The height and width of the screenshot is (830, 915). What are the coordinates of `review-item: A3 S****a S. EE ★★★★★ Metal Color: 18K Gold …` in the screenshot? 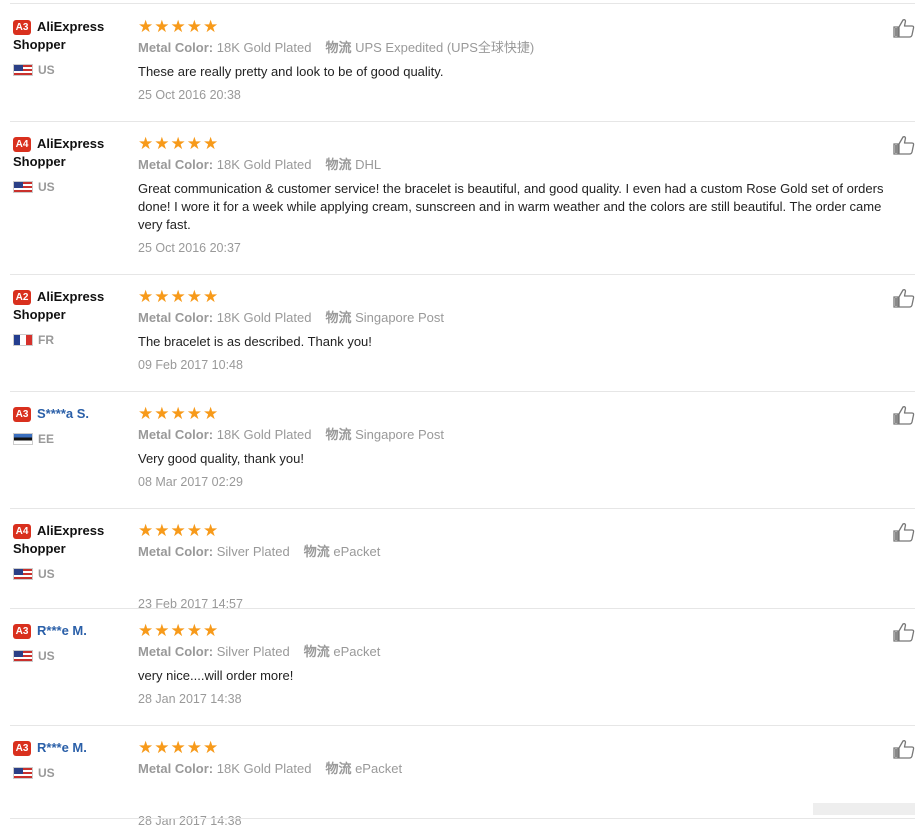 It's located at (462, 457).